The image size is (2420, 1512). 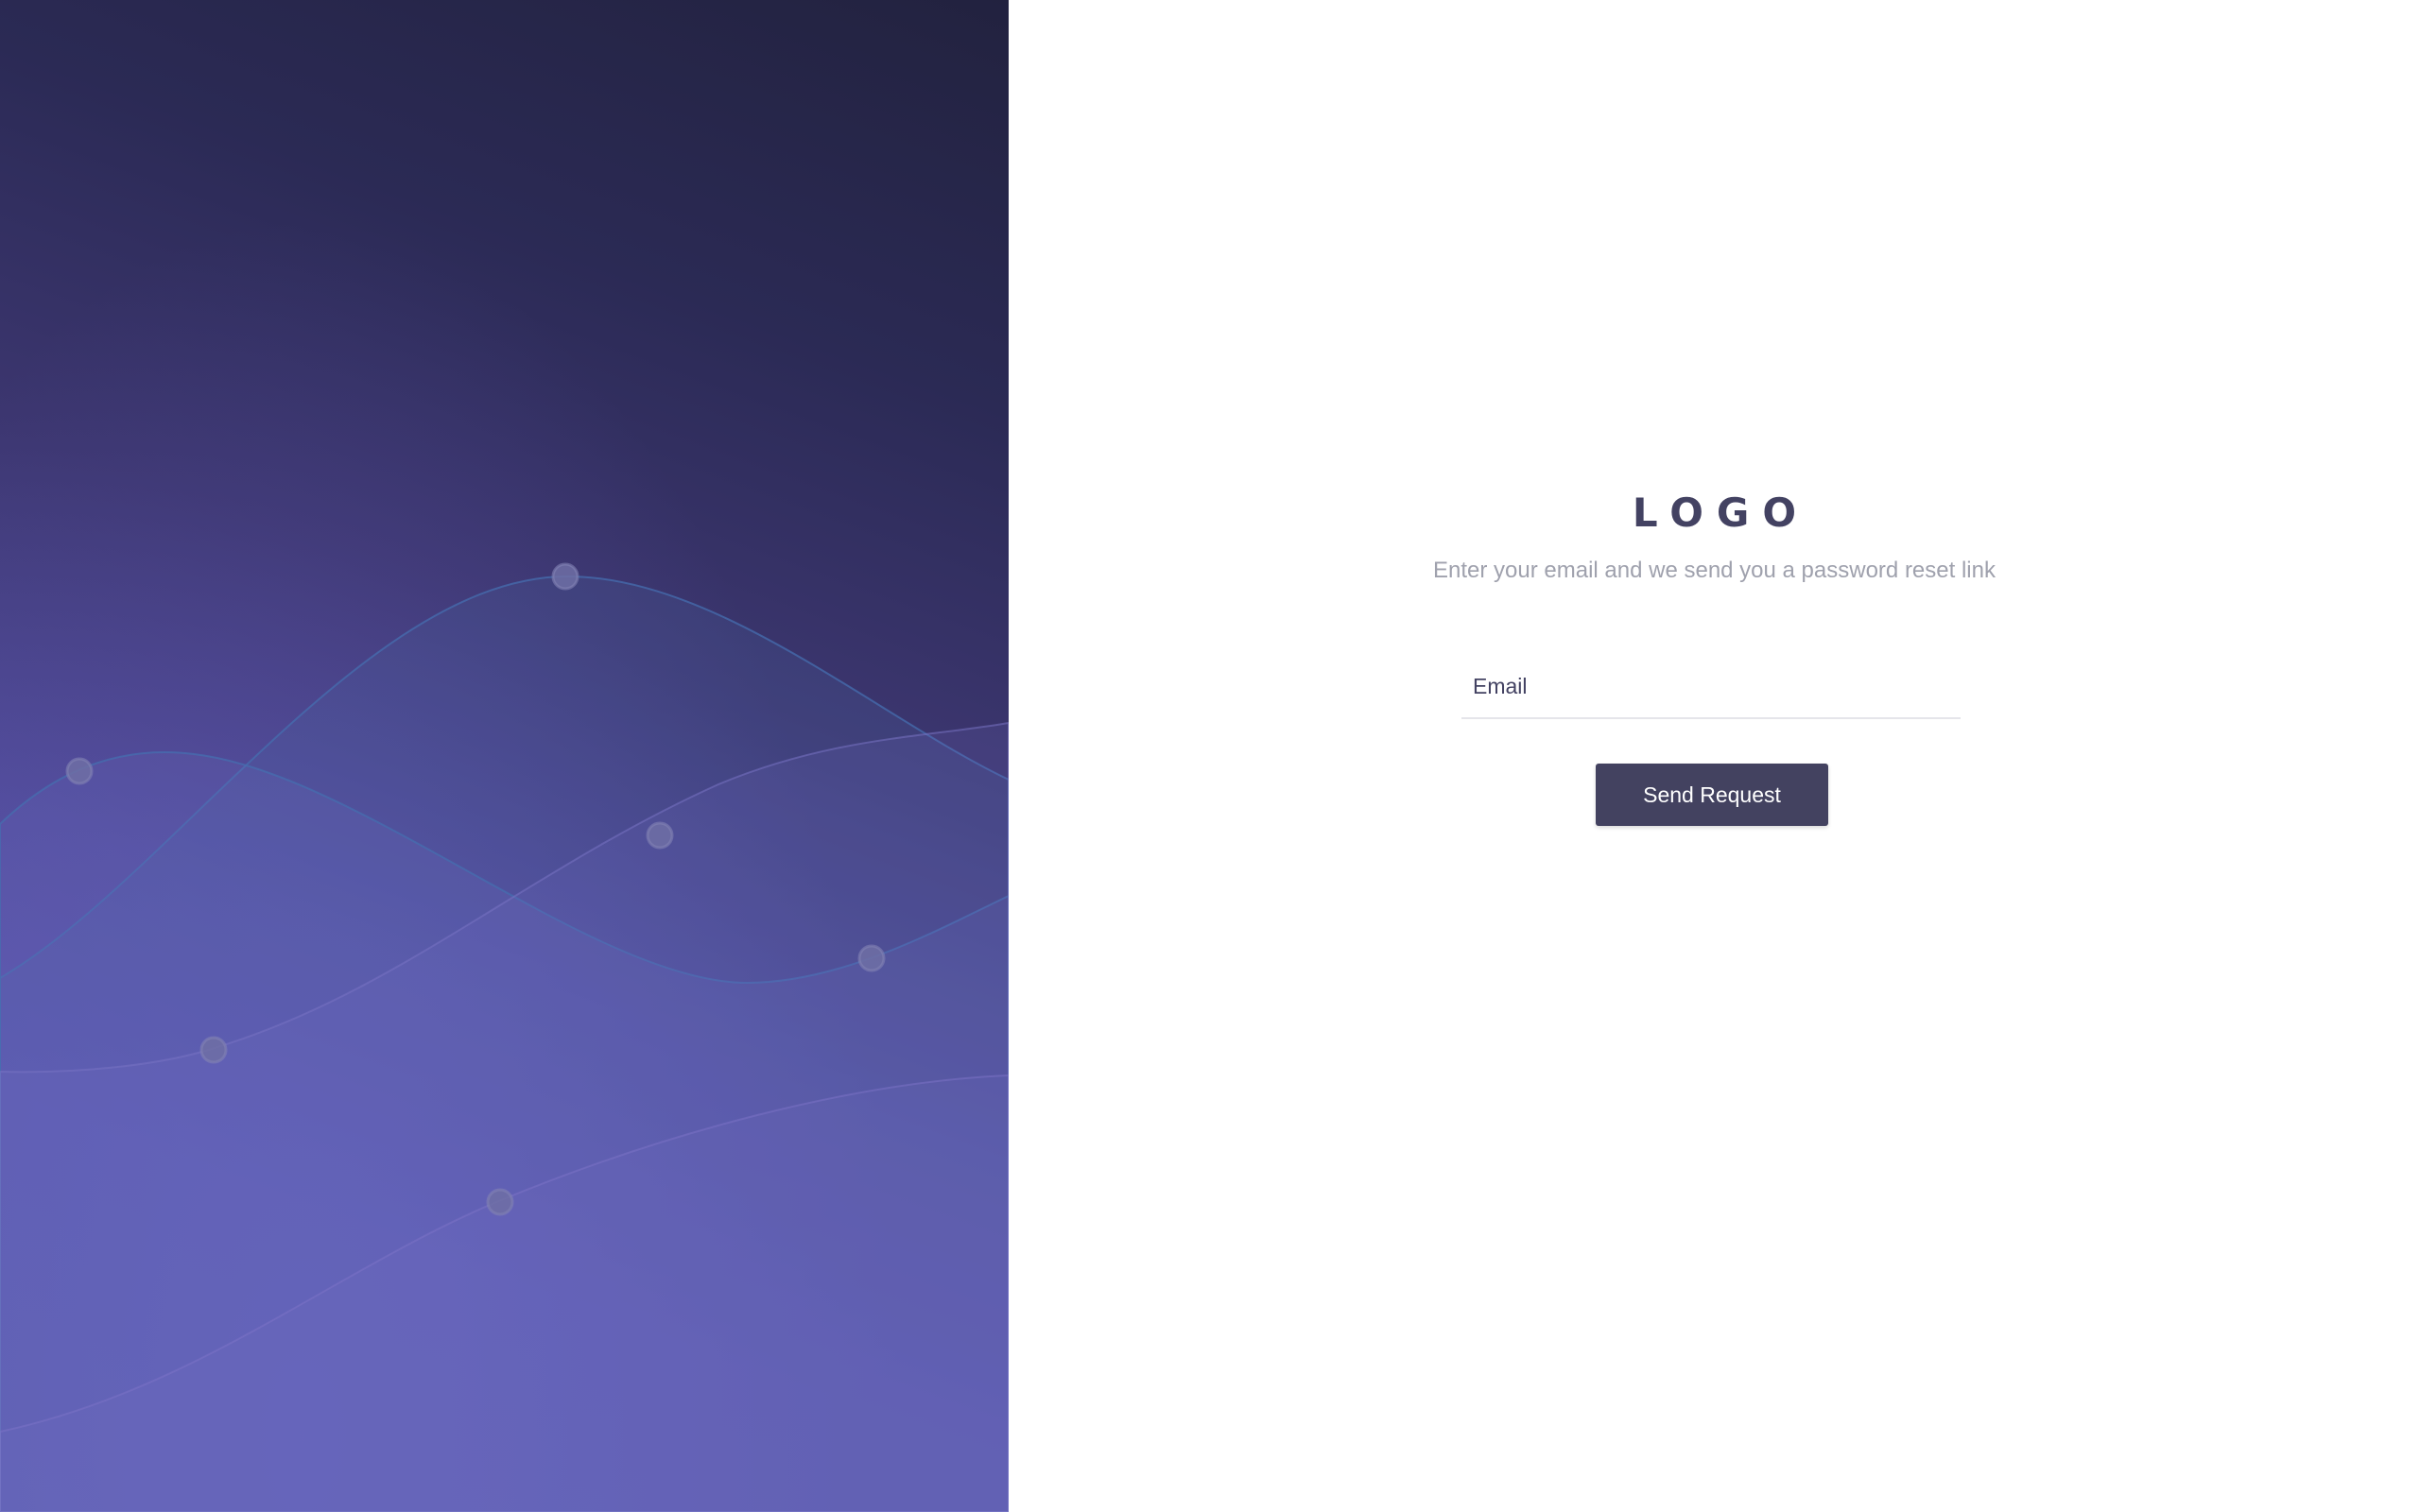 I want to click on email-input, so click(x=1711, y=686).